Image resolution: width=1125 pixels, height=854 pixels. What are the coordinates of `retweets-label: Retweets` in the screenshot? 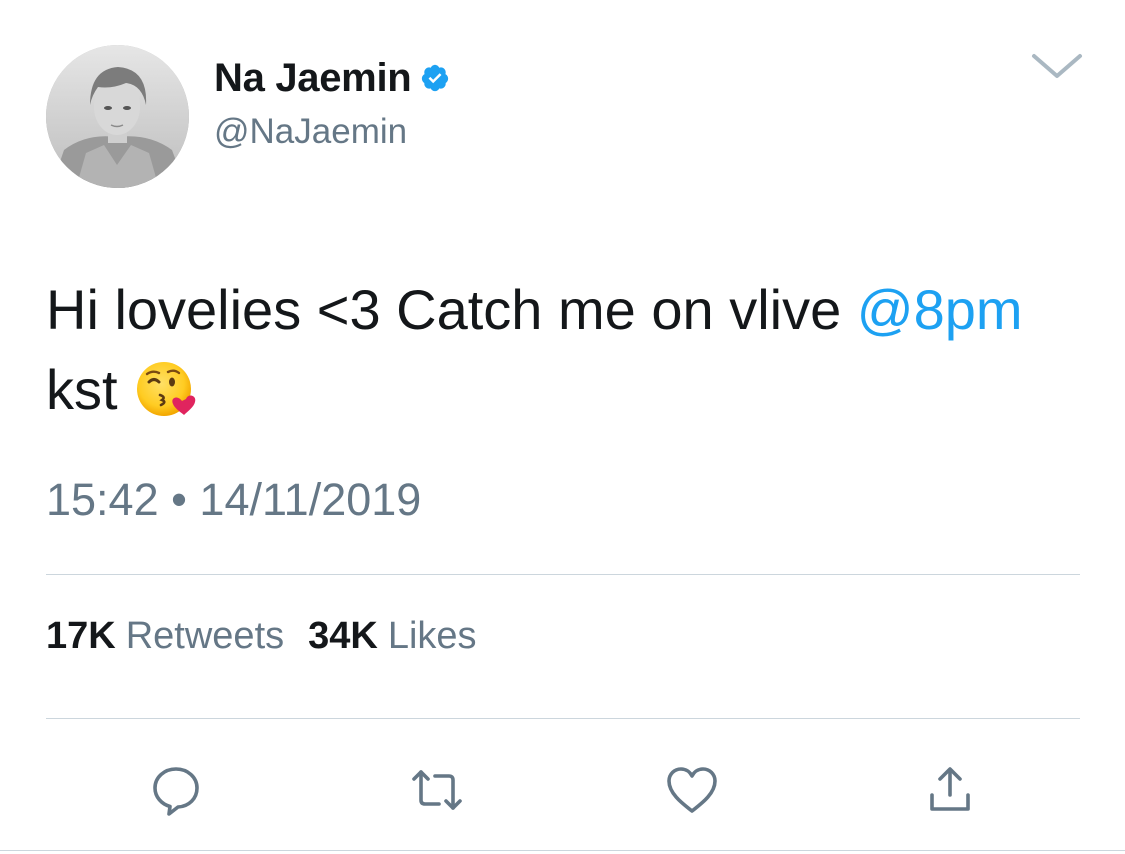 It's located at (205, 636).